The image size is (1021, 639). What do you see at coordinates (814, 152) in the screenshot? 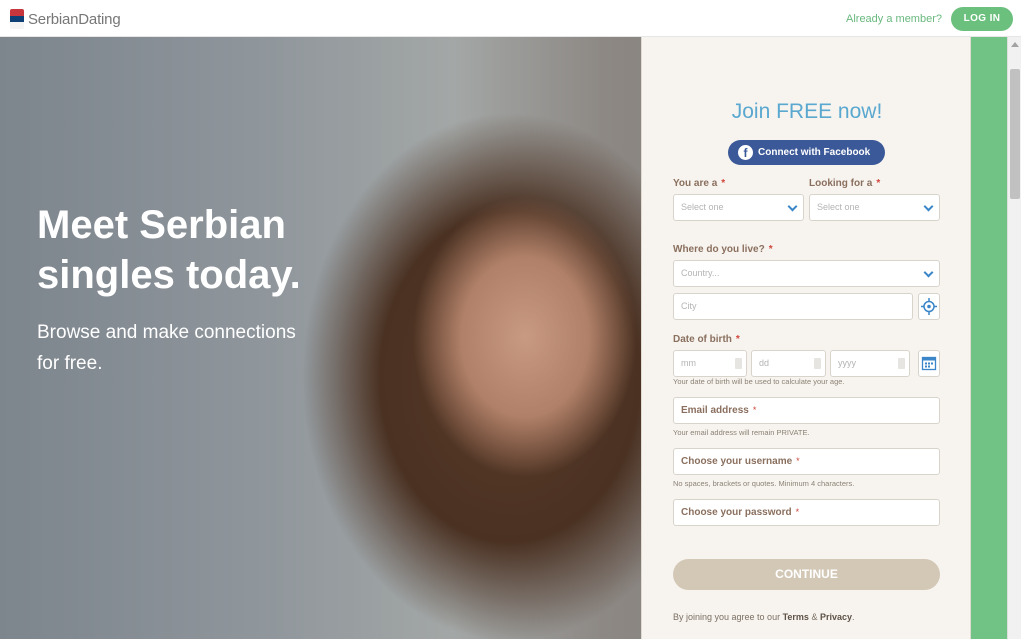
I see `facebook-button-label: Connect with Facebook` at bounding box center [814, 152].